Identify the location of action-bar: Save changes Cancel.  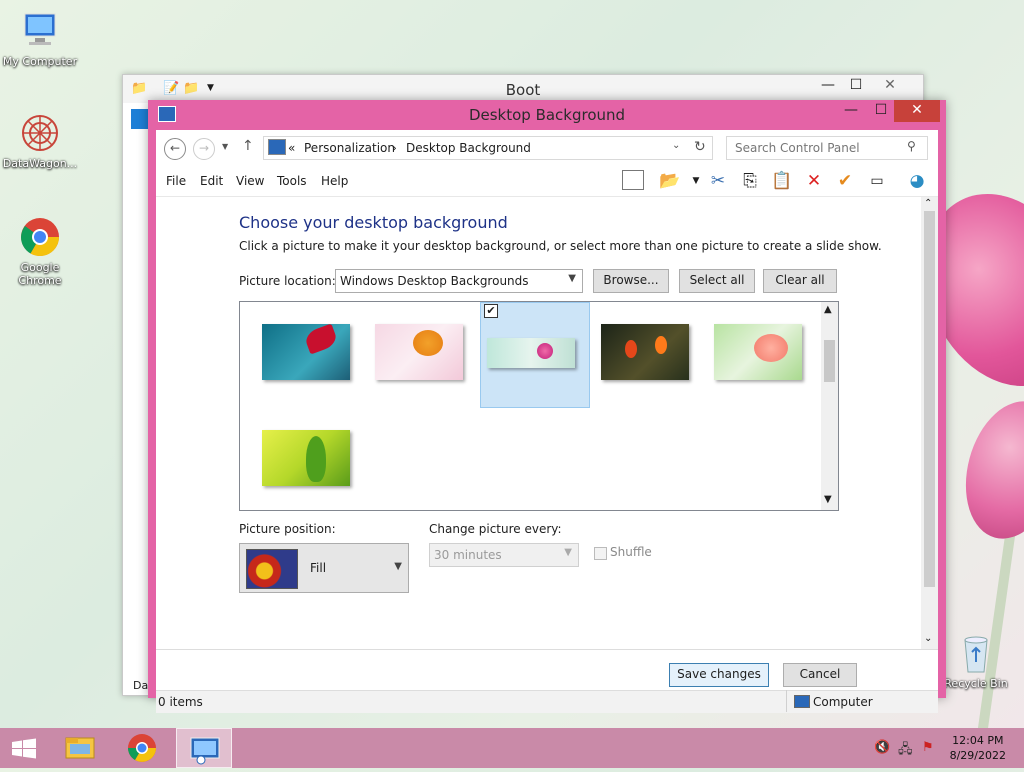
(547, 670).